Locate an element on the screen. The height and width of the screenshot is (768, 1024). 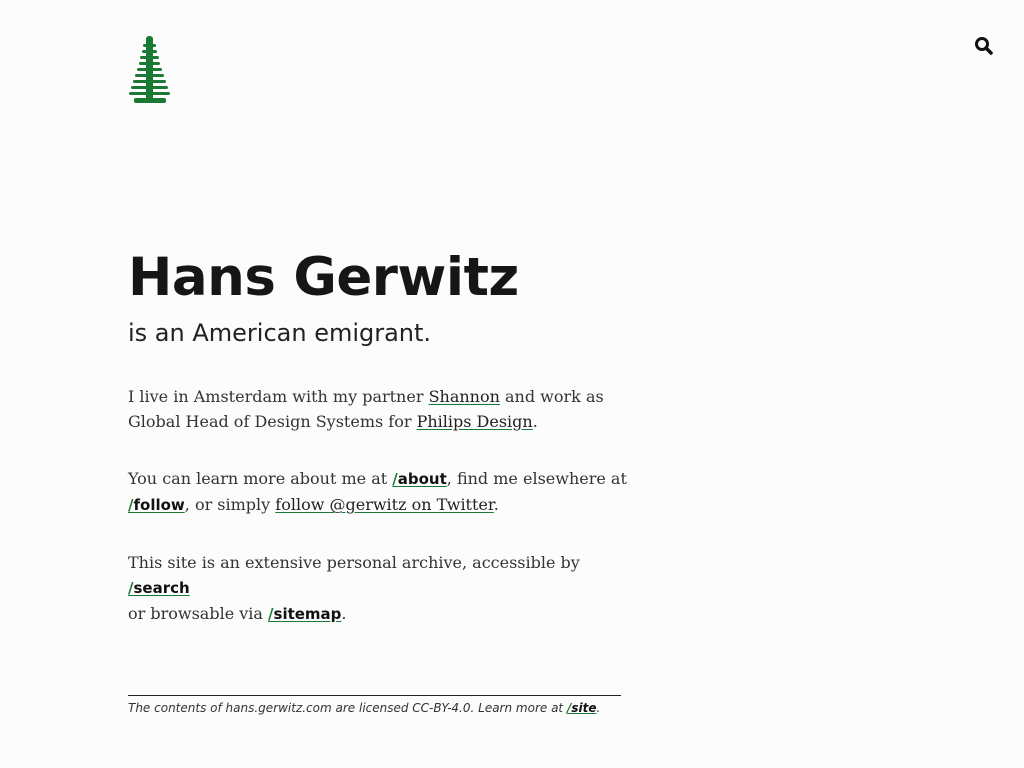
site-link: /site is located at coordinates (582, 708).